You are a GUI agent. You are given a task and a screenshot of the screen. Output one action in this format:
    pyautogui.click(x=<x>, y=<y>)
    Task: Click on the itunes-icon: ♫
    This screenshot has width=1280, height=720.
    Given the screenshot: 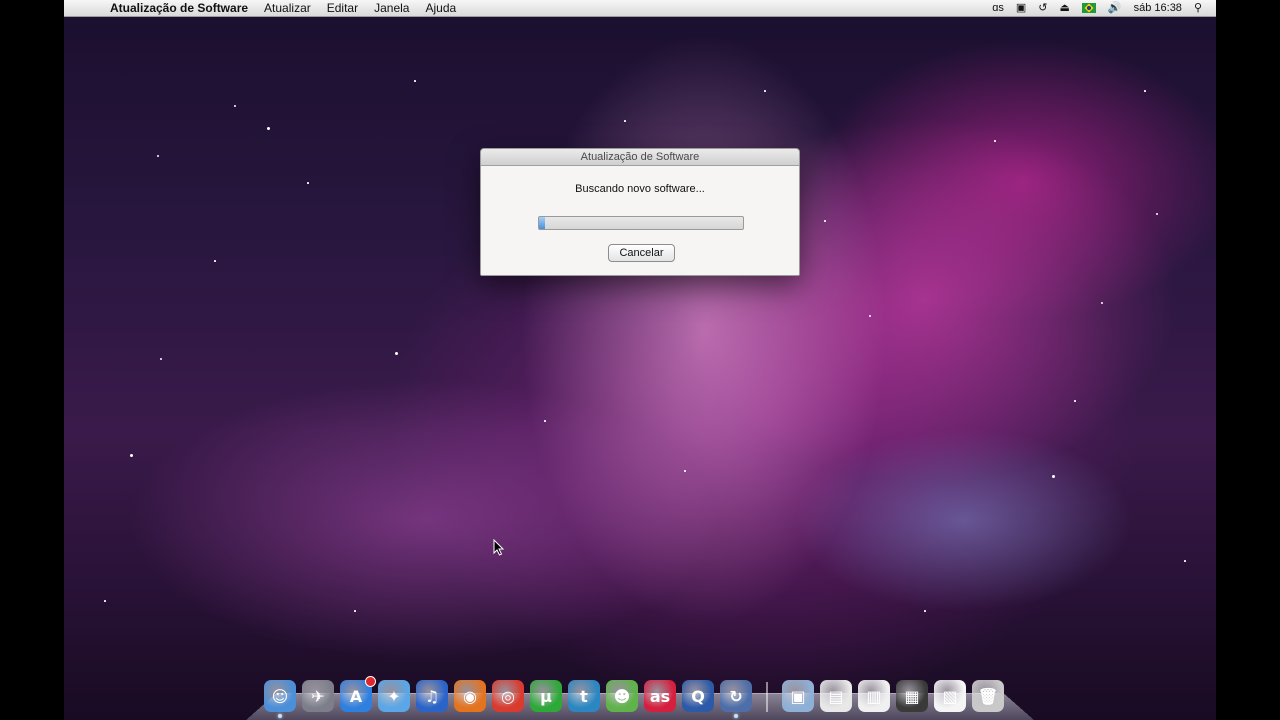 What is the action you would take?
    pyautogui.click(x=432, y=696)
    